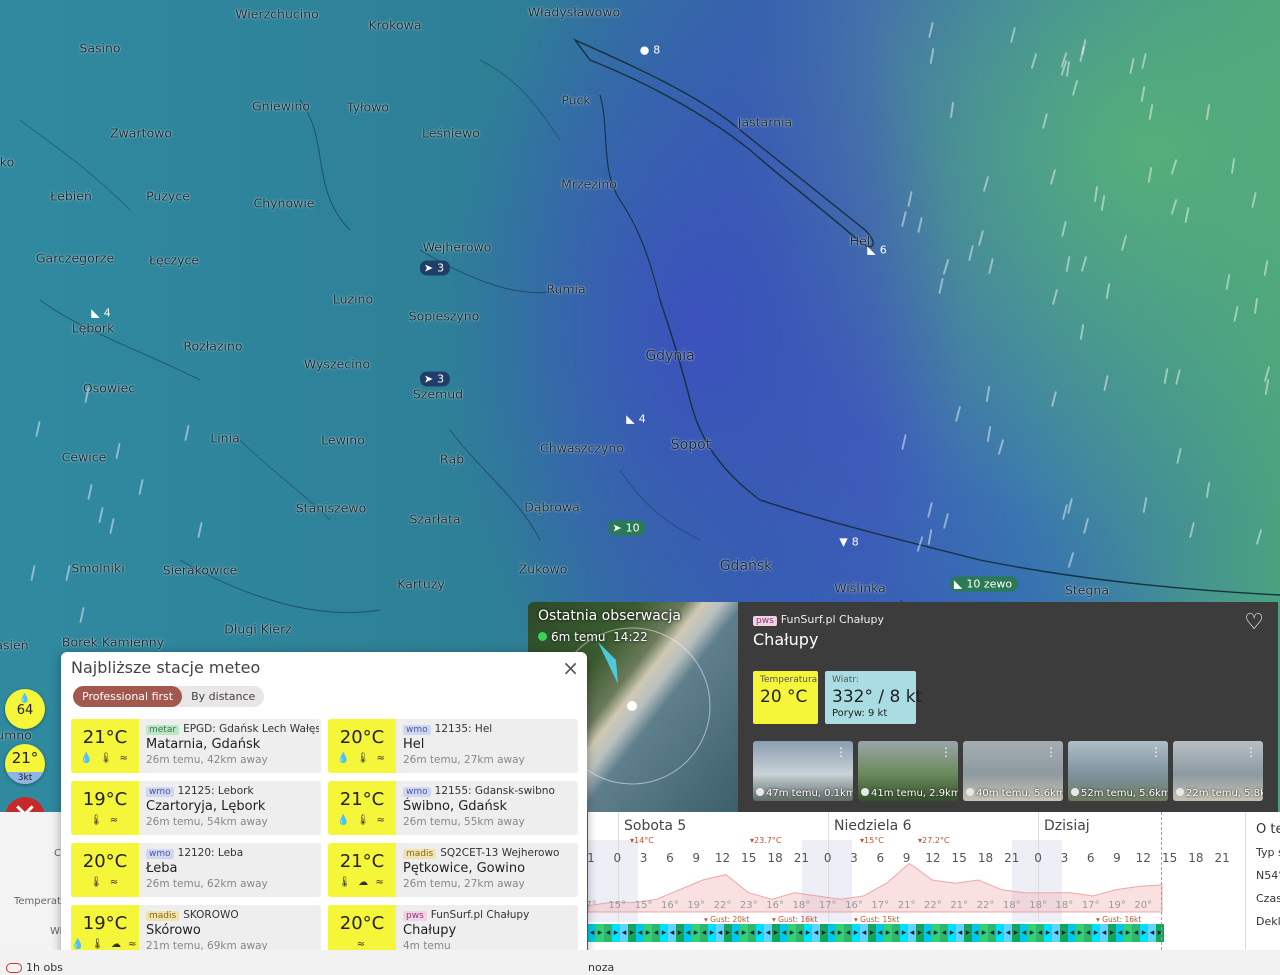 This screenshot has height=975, width=1280. I want to click on webcam-caption: 41m temu, 2.9km, so click(909, 793).